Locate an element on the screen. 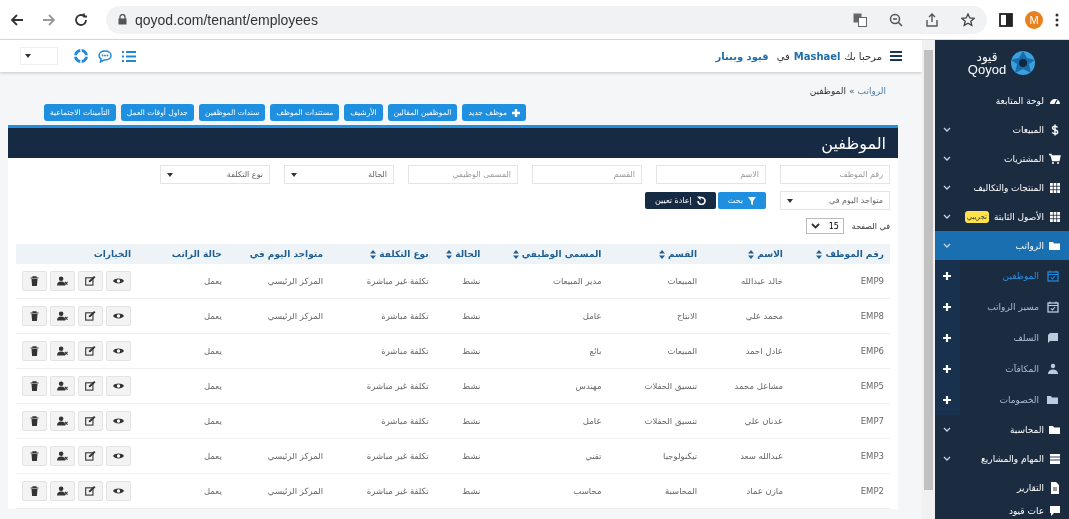  filter-dropdown: الحالة is located at coordinates (339, 174).